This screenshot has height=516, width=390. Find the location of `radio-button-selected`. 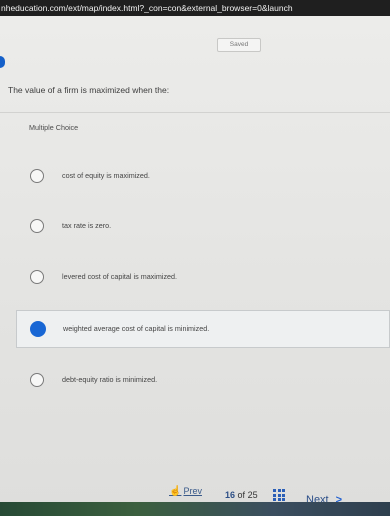

radio-button-selected is located at coordinates (38, 329).